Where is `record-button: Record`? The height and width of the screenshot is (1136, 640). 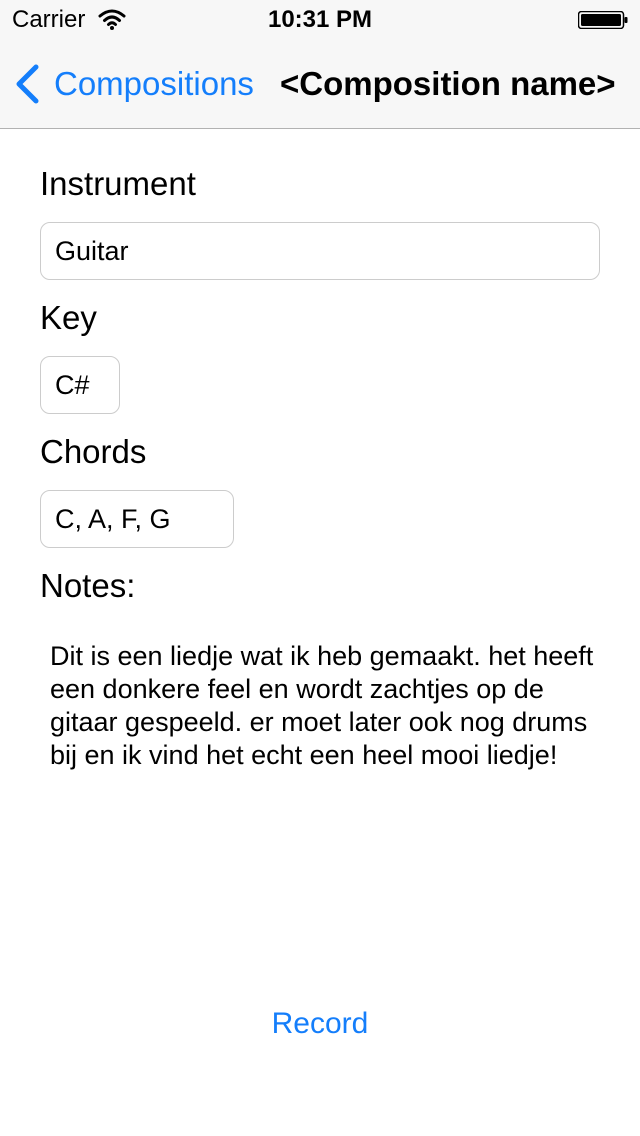
record-button: Record is located at coordinates (320, 1024).